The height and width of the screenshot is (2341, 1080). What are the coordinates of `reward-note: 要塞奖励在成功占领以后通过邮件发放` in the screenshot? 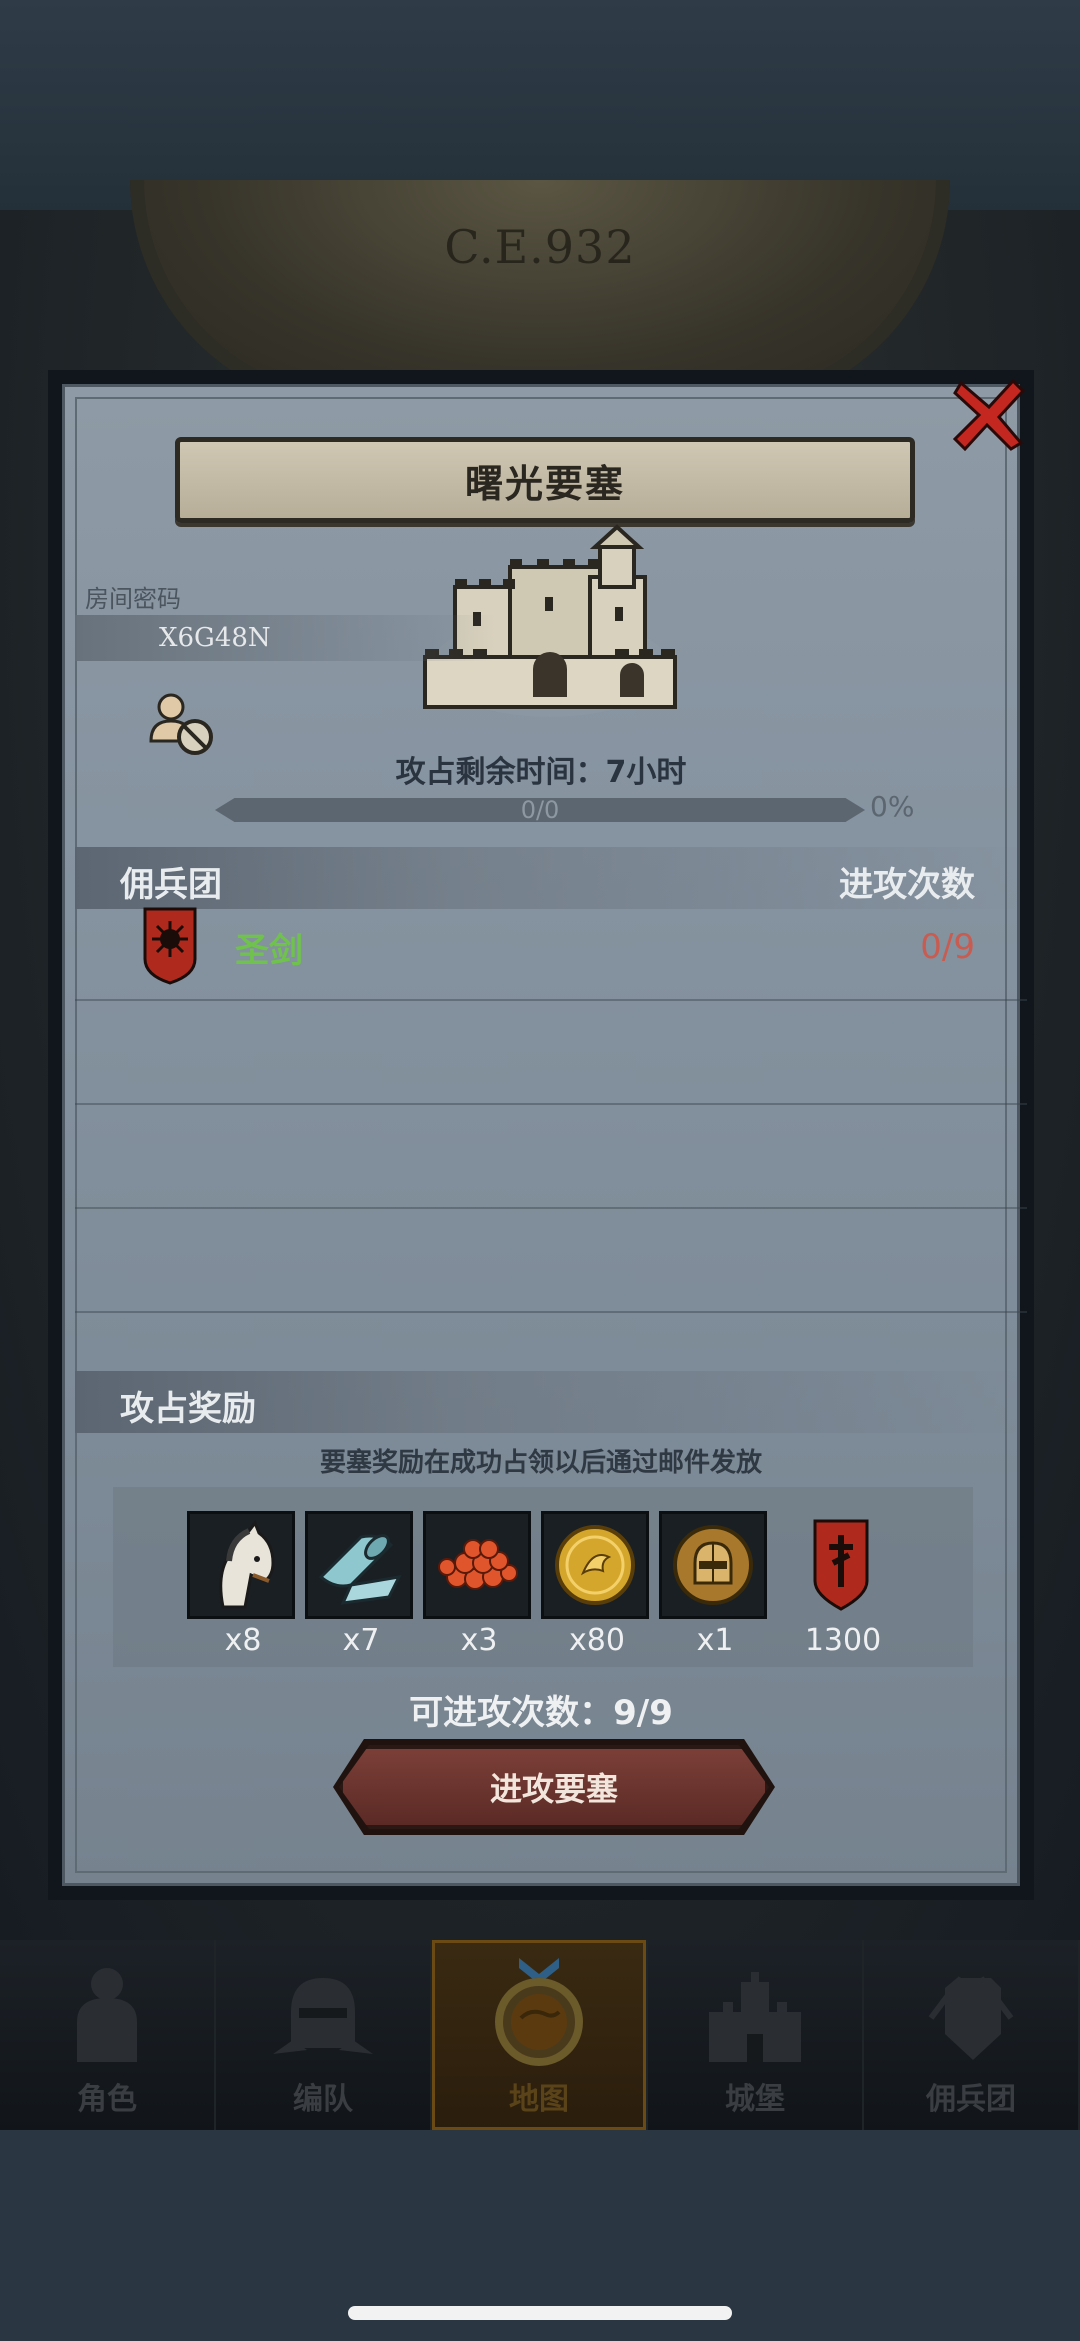 It's located at (540, 1463).